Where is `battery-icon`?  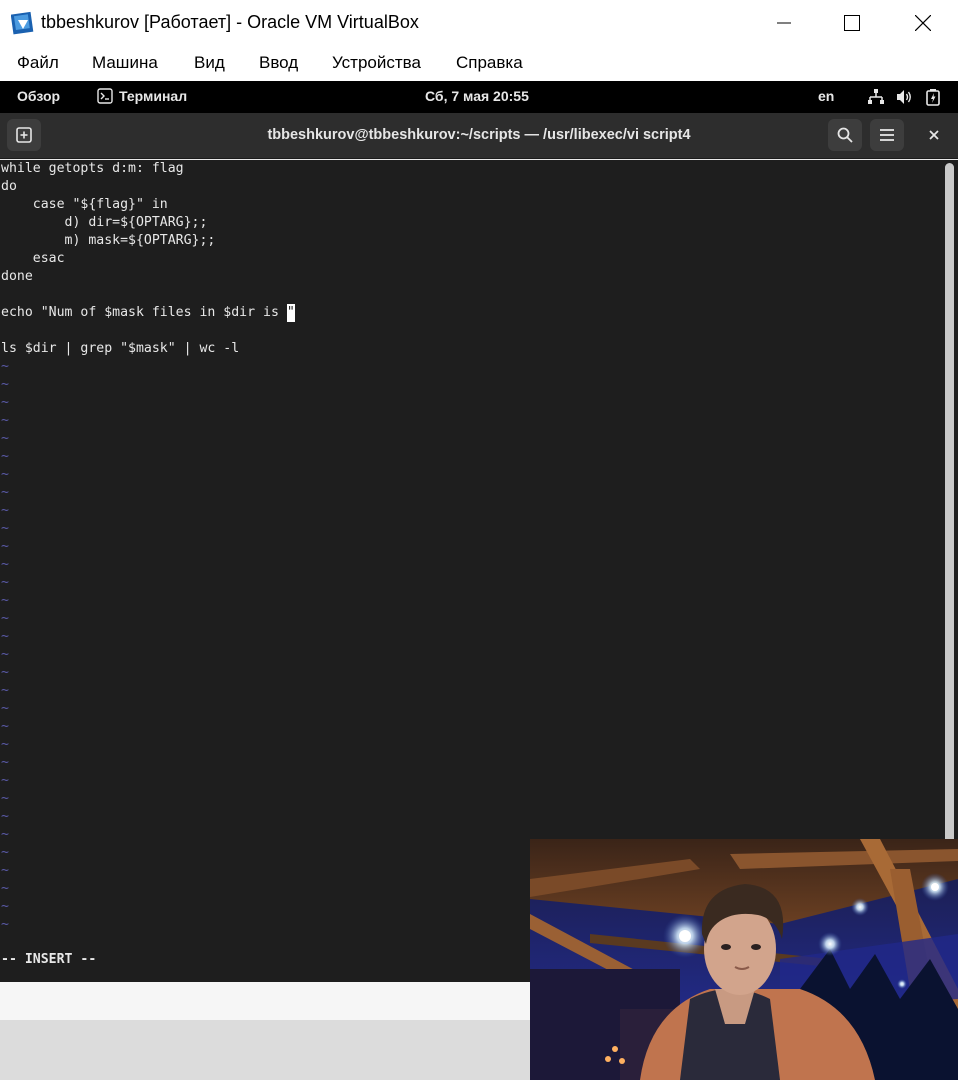 battery-icon is located at coordinates (933, 97).